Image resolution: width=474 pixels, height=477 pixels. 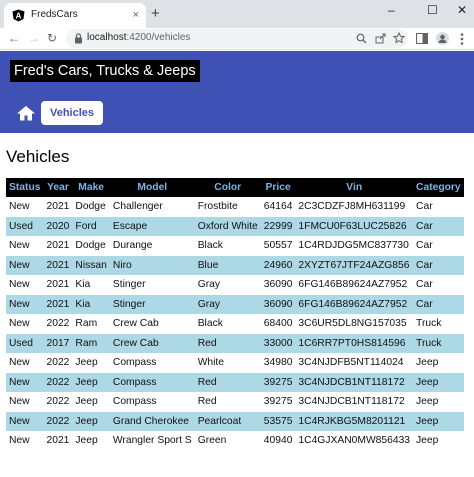 What do you see at coordinates (152, 187) in the screenshot?
I see `column-header-model: Model` at bounding box center [152, 187].